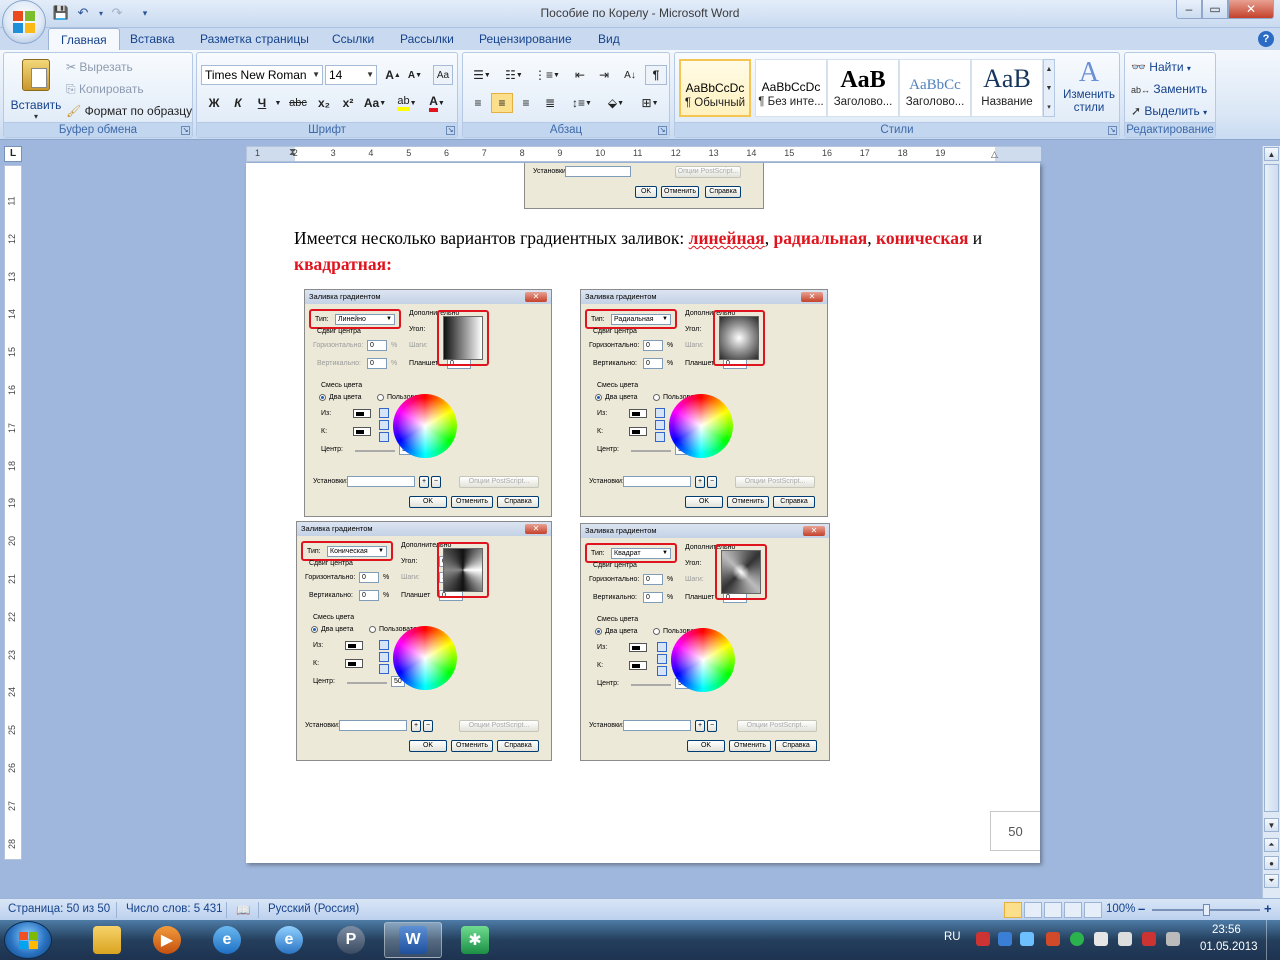  What do you see at coordinates (313, 909) in the screenshot?
I see `language-status: Русский (Россия)` at bounding box center [313, 909].